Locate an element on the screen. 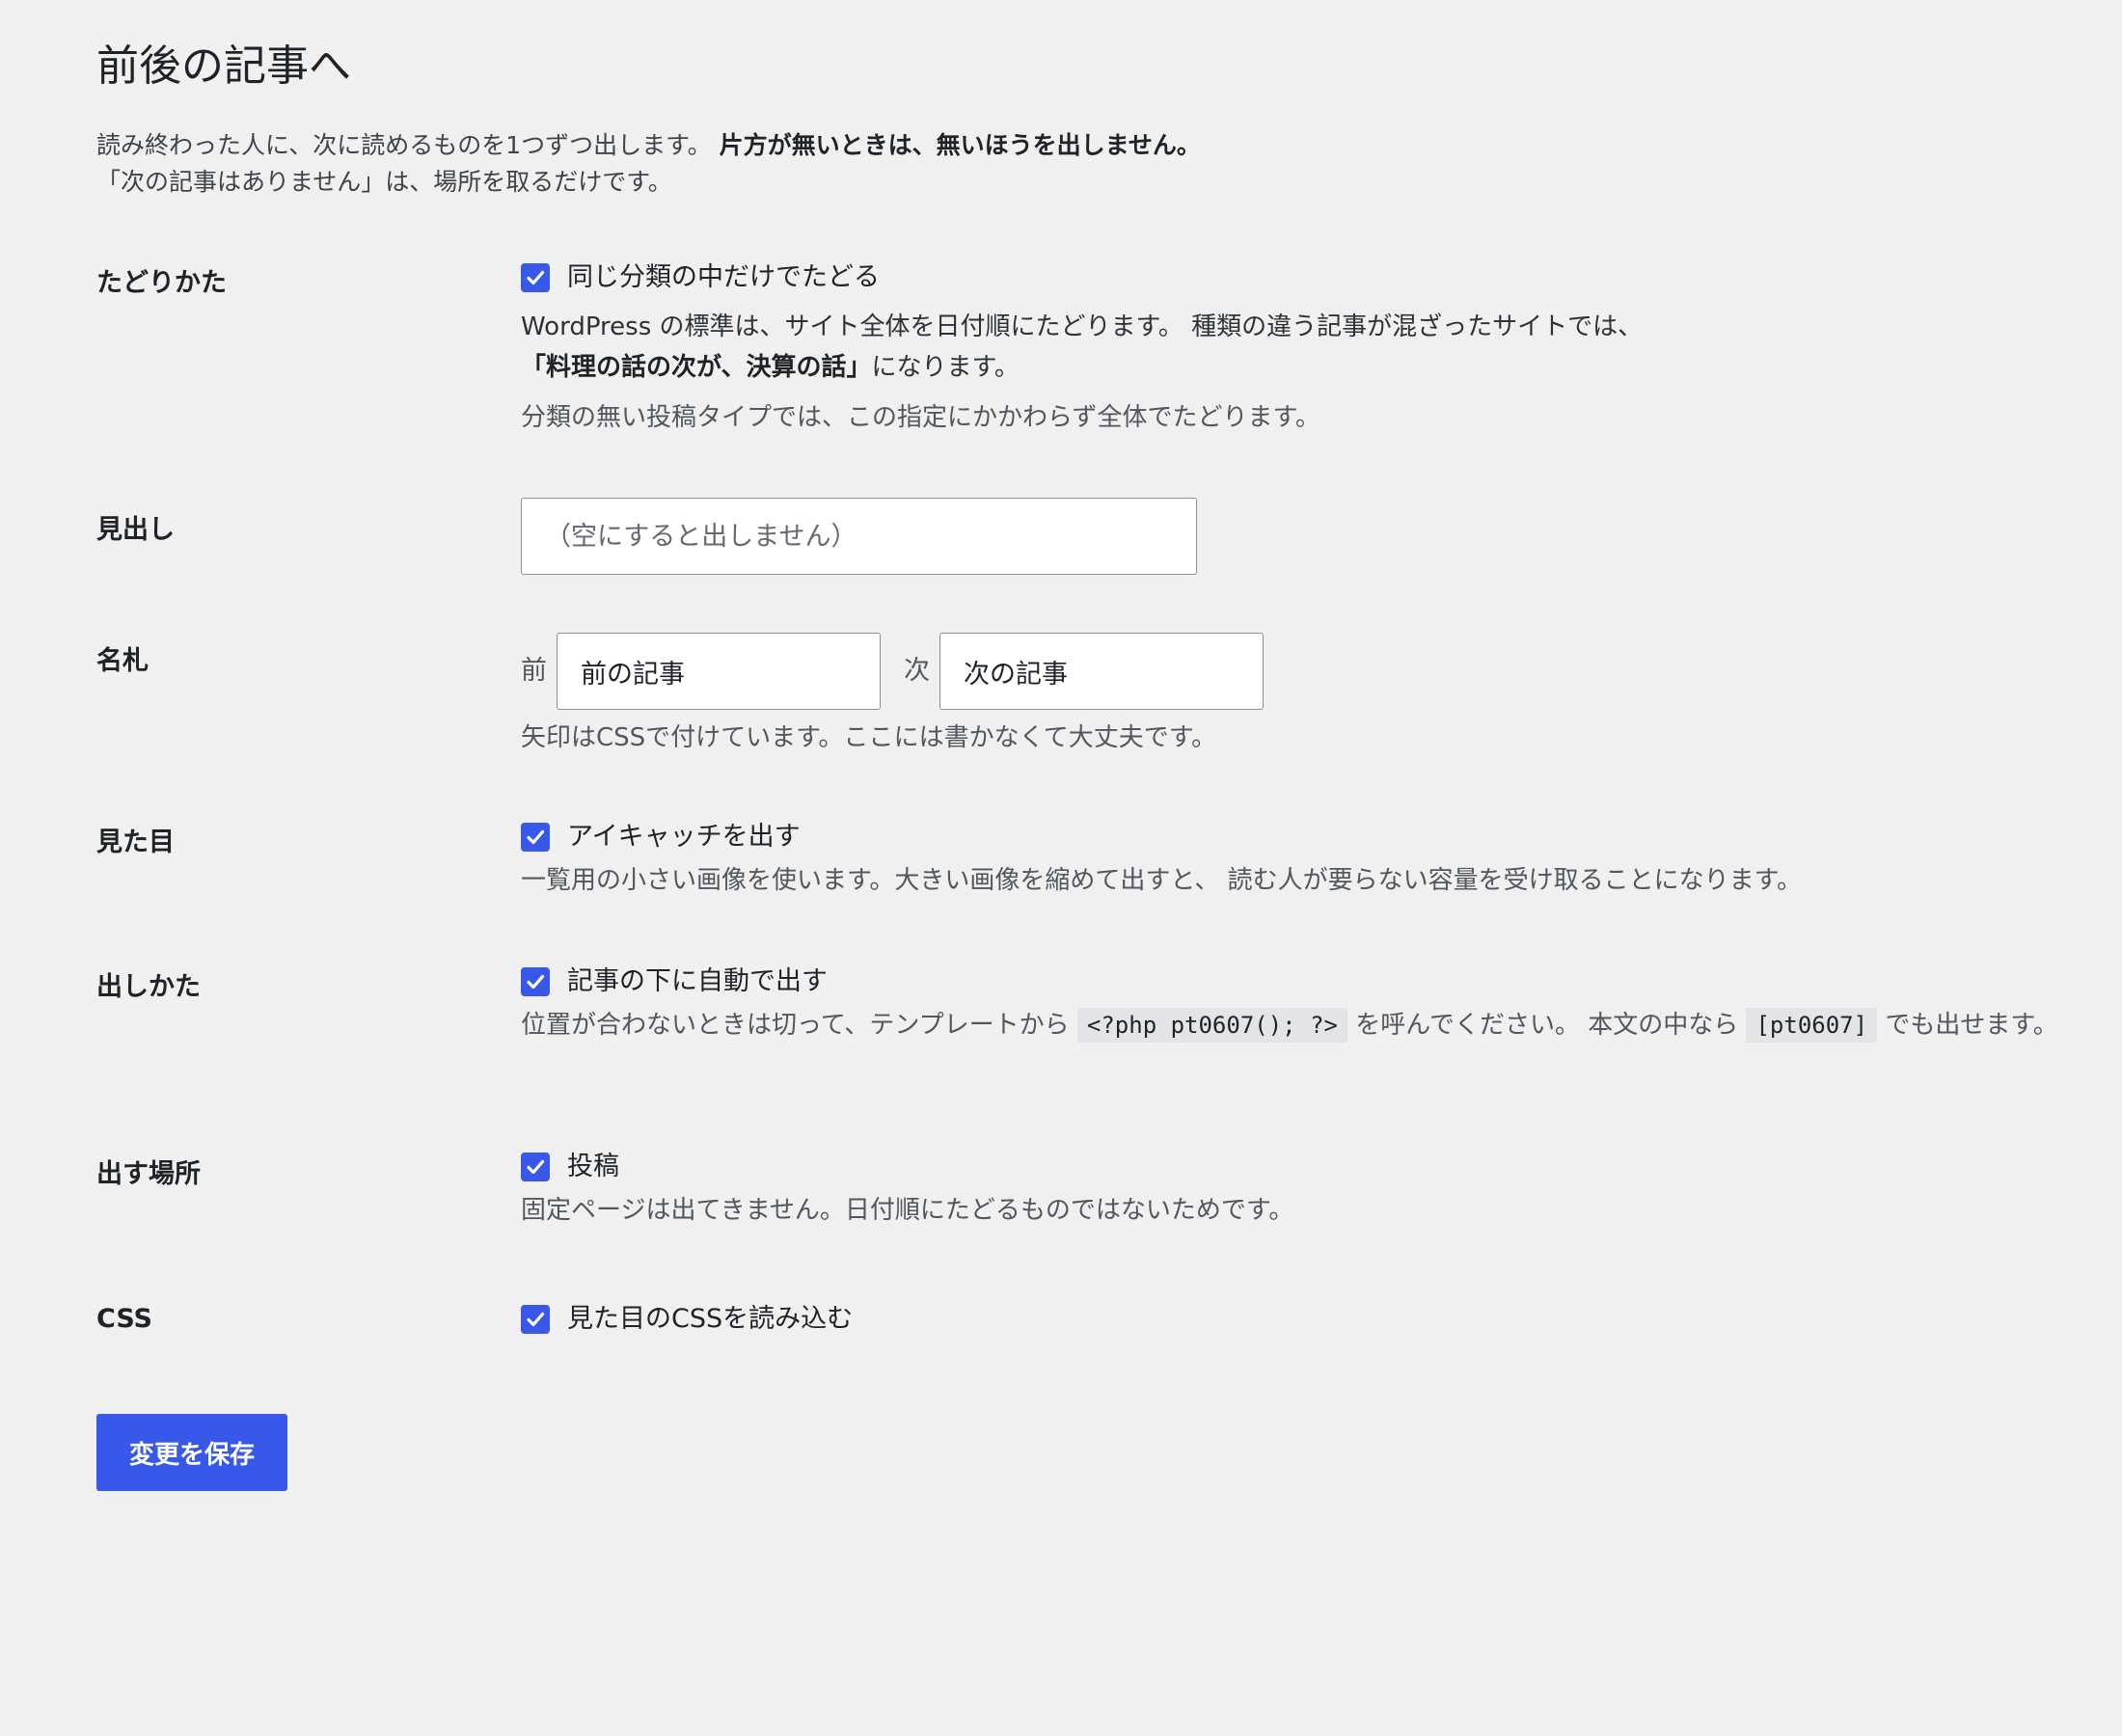 The height and width of the screenshot is (1736, 2122). row-label-placement: 出しかた is located at coordinates (149, 987).